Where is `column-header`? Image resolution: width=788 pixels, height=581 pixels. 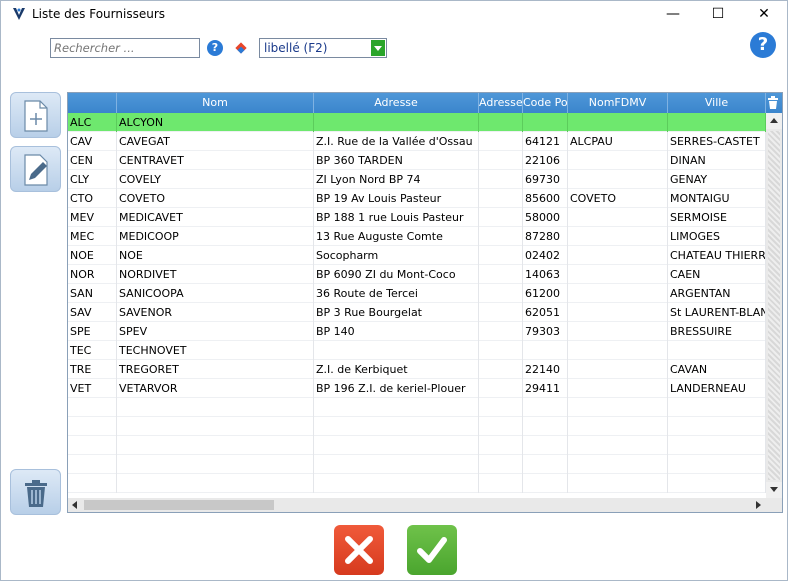
column-header is located at coordinates (92, 103).